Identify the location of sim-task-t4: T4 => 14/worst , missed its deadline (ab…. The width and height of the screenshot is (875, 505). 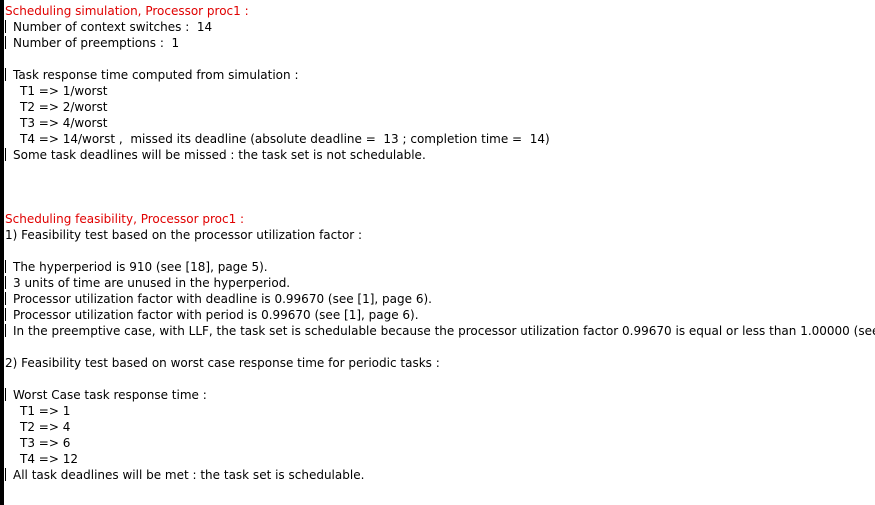
(285, 139).